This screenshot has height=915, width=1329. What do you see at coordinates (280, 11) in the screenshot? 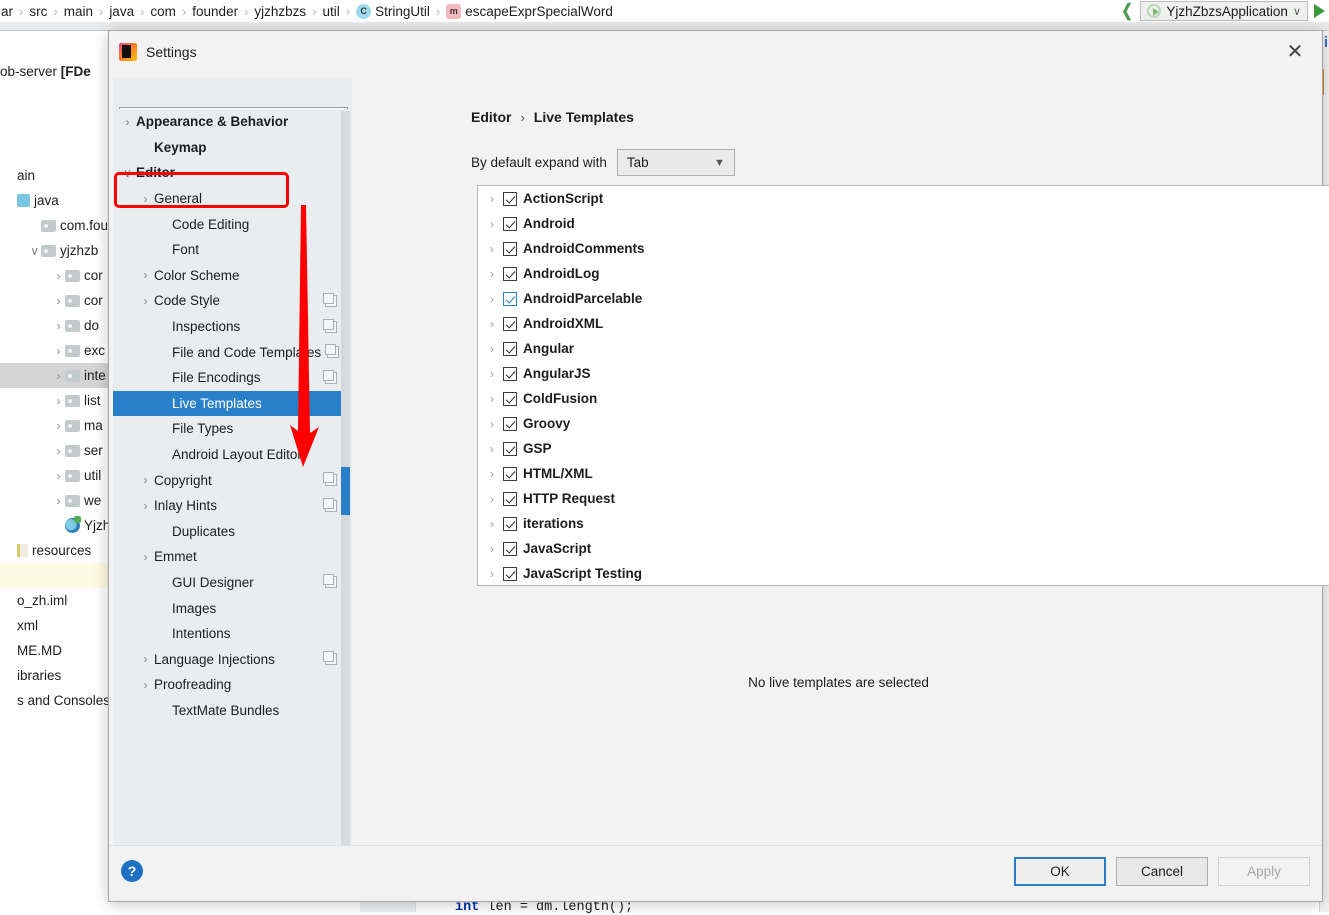
I see `breadcrumb-item-yjzhzbzs: yjzhzbzs` at bounding box center [280, 11].